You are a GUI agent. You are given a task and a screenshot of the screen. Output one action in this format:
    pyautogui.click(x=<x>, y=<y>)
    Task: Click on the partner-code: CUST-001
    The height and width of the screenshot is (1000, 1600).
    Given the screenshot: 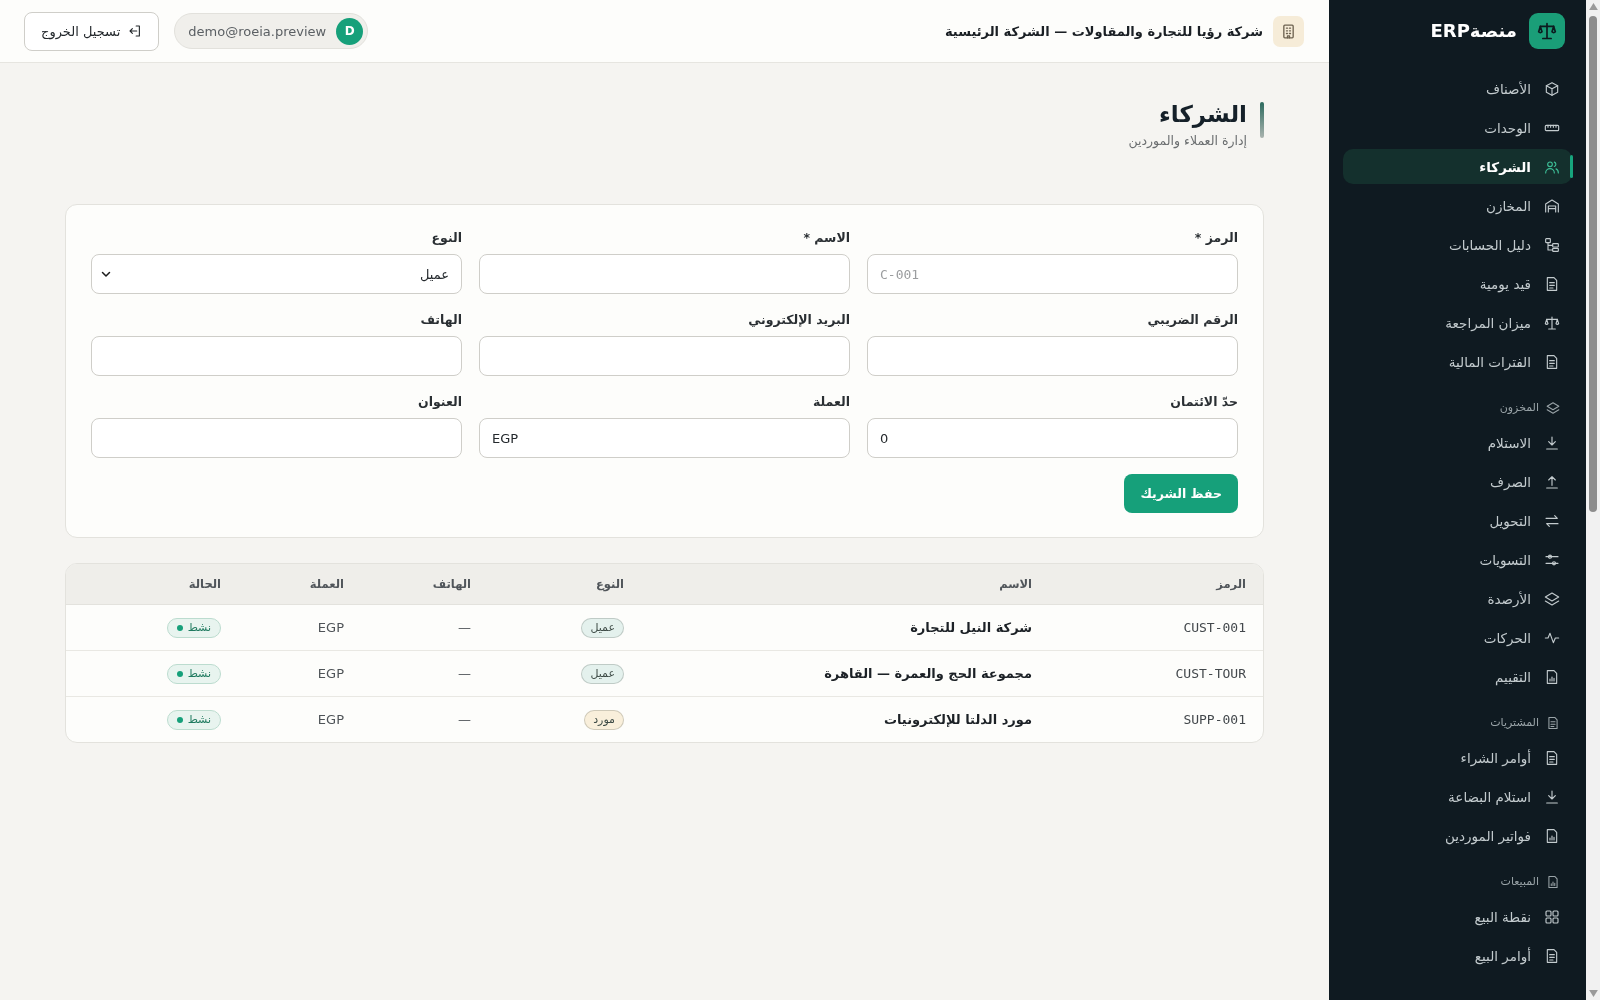 What is the action you would take?
    pyautogui.click(x=1214, y=627)
    